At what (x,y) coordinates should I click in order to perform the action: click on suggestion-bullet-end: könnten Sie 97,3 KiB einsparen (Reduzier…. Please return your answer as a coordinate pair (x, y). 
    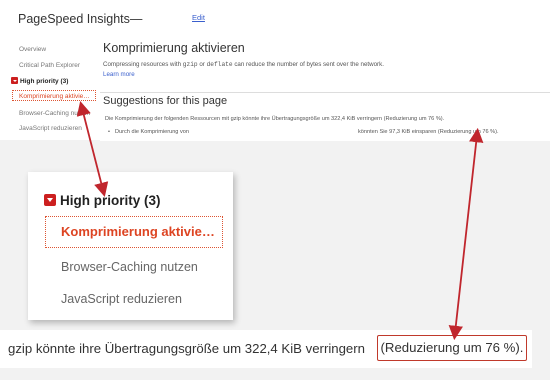
    Looking at the image, I should click on (428, 132).